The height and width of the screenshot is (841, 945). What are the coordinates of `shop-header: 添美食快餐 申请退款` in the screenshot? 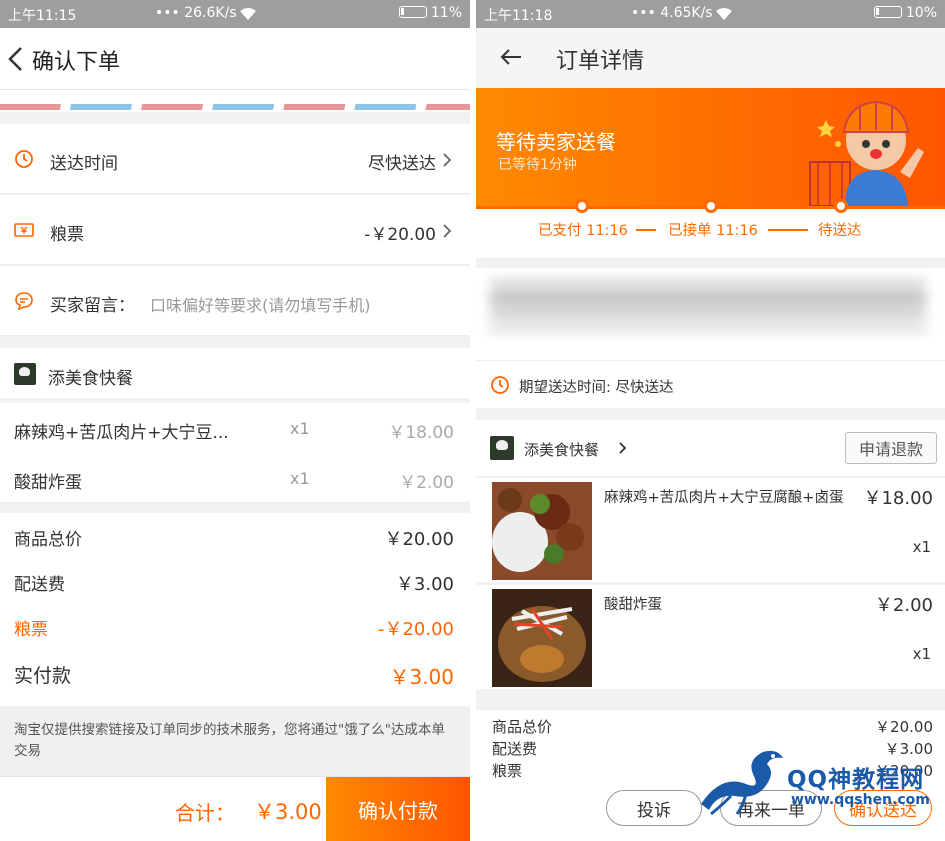 It's located at (710, 448).